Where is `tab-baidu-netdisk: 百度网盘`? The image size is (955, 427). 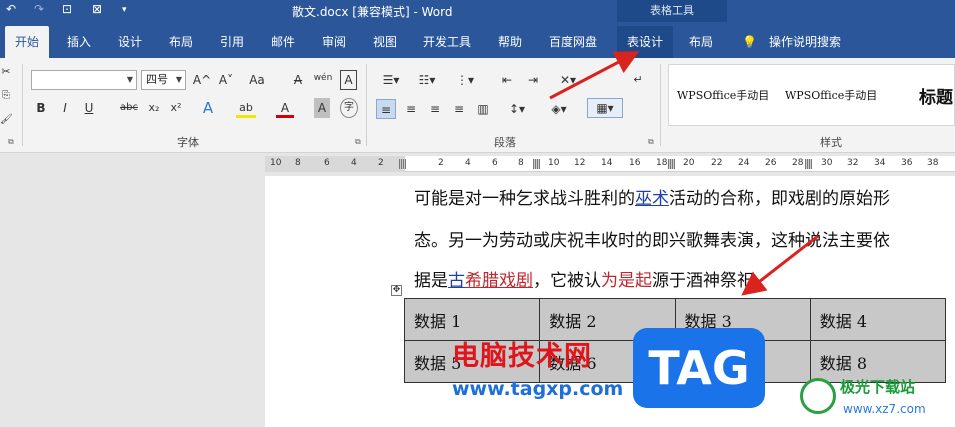
tab-baidu-netdisk: 百度网盘 is located at coordinates (573, 42).